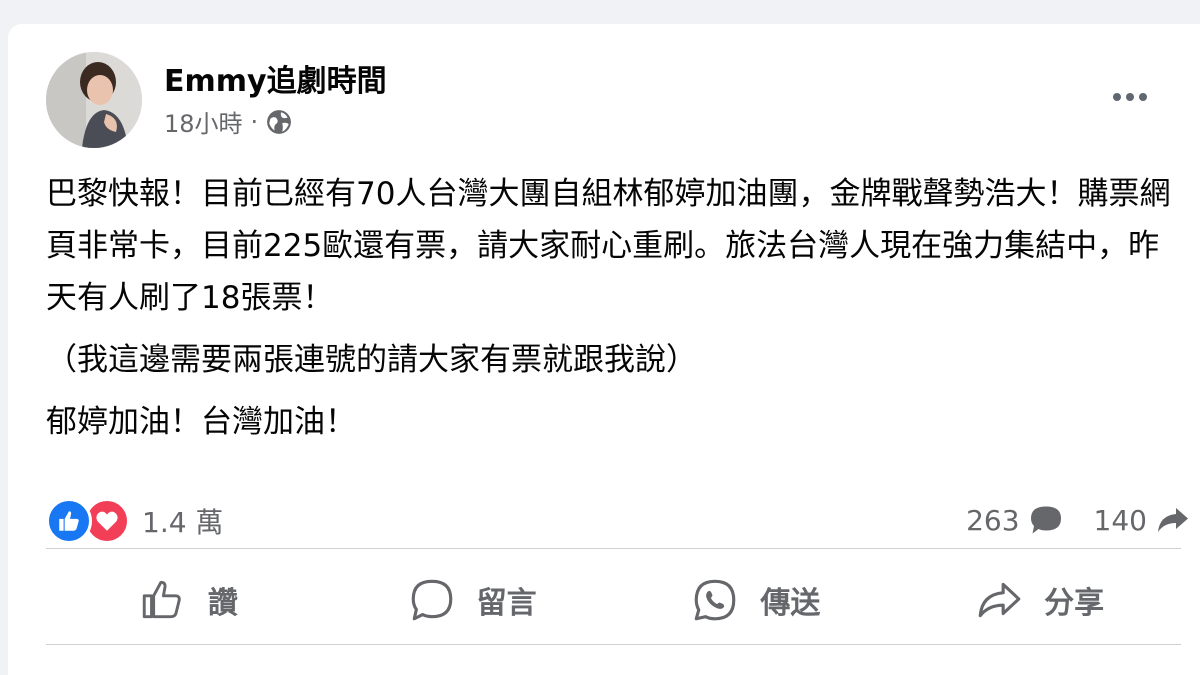  Describe the element at coordinates (472, 600) in the screenshot. I see `comment-button: 留言` at that location.